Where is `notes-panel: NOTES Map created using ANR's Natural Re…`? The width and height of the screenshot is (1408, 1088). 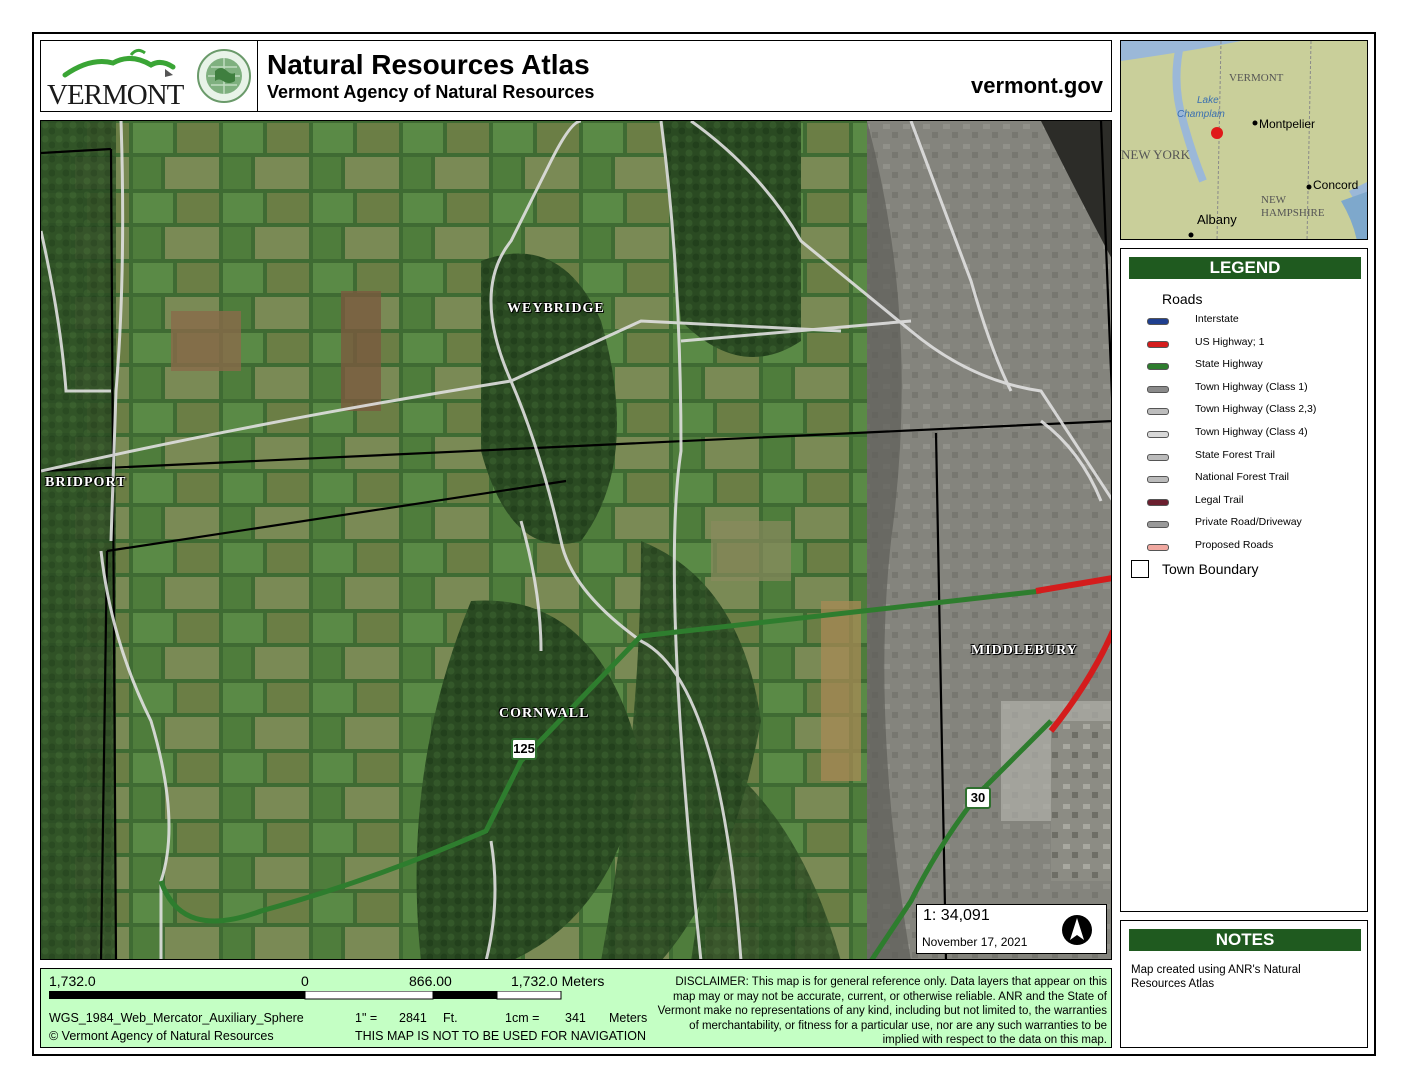 notes-panel: NOTES Map created using ANR's Natural Re… is located at coordinates (1244, 984).